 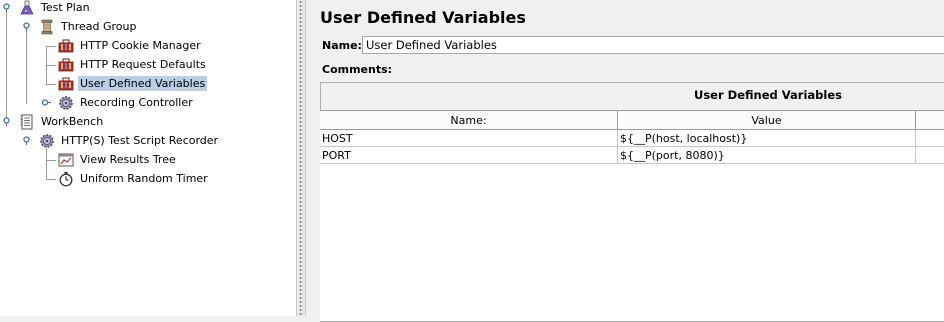 What do you see at coordinates (143, 83) in the screenshot?
I see `tree-node-label: User Defined Variables` at bounding box center [143, 83].